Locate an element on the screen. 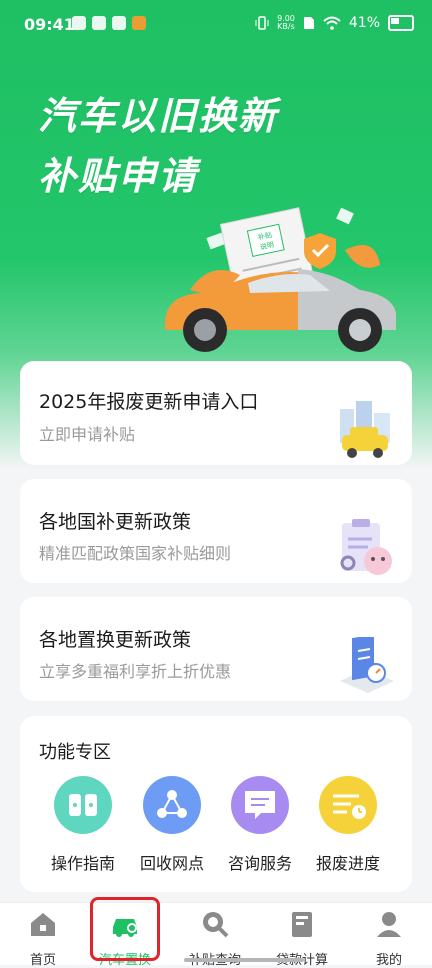 This screenshot has height=968, width=432. city-car-icon is located at coordinates (365, 429).